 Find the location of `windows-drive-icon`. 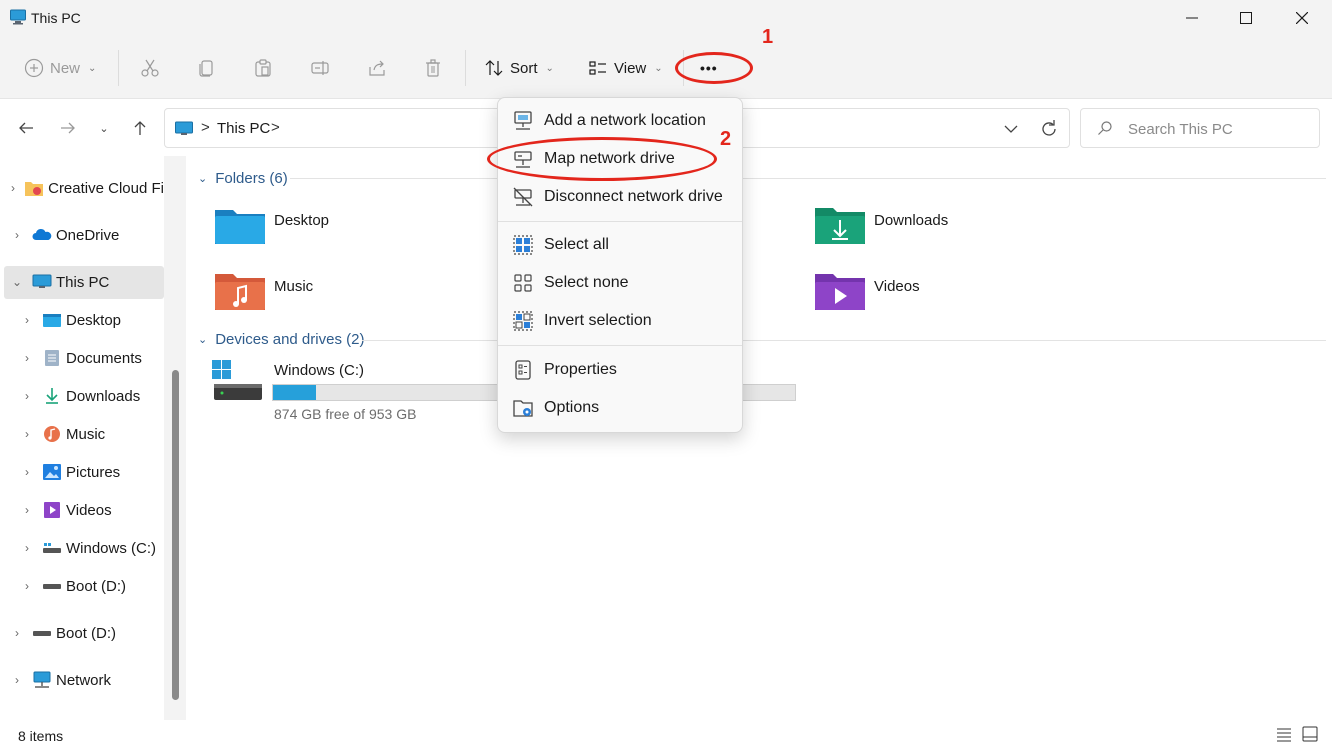

windows-drive-icon is located at coordinates (237, 380).